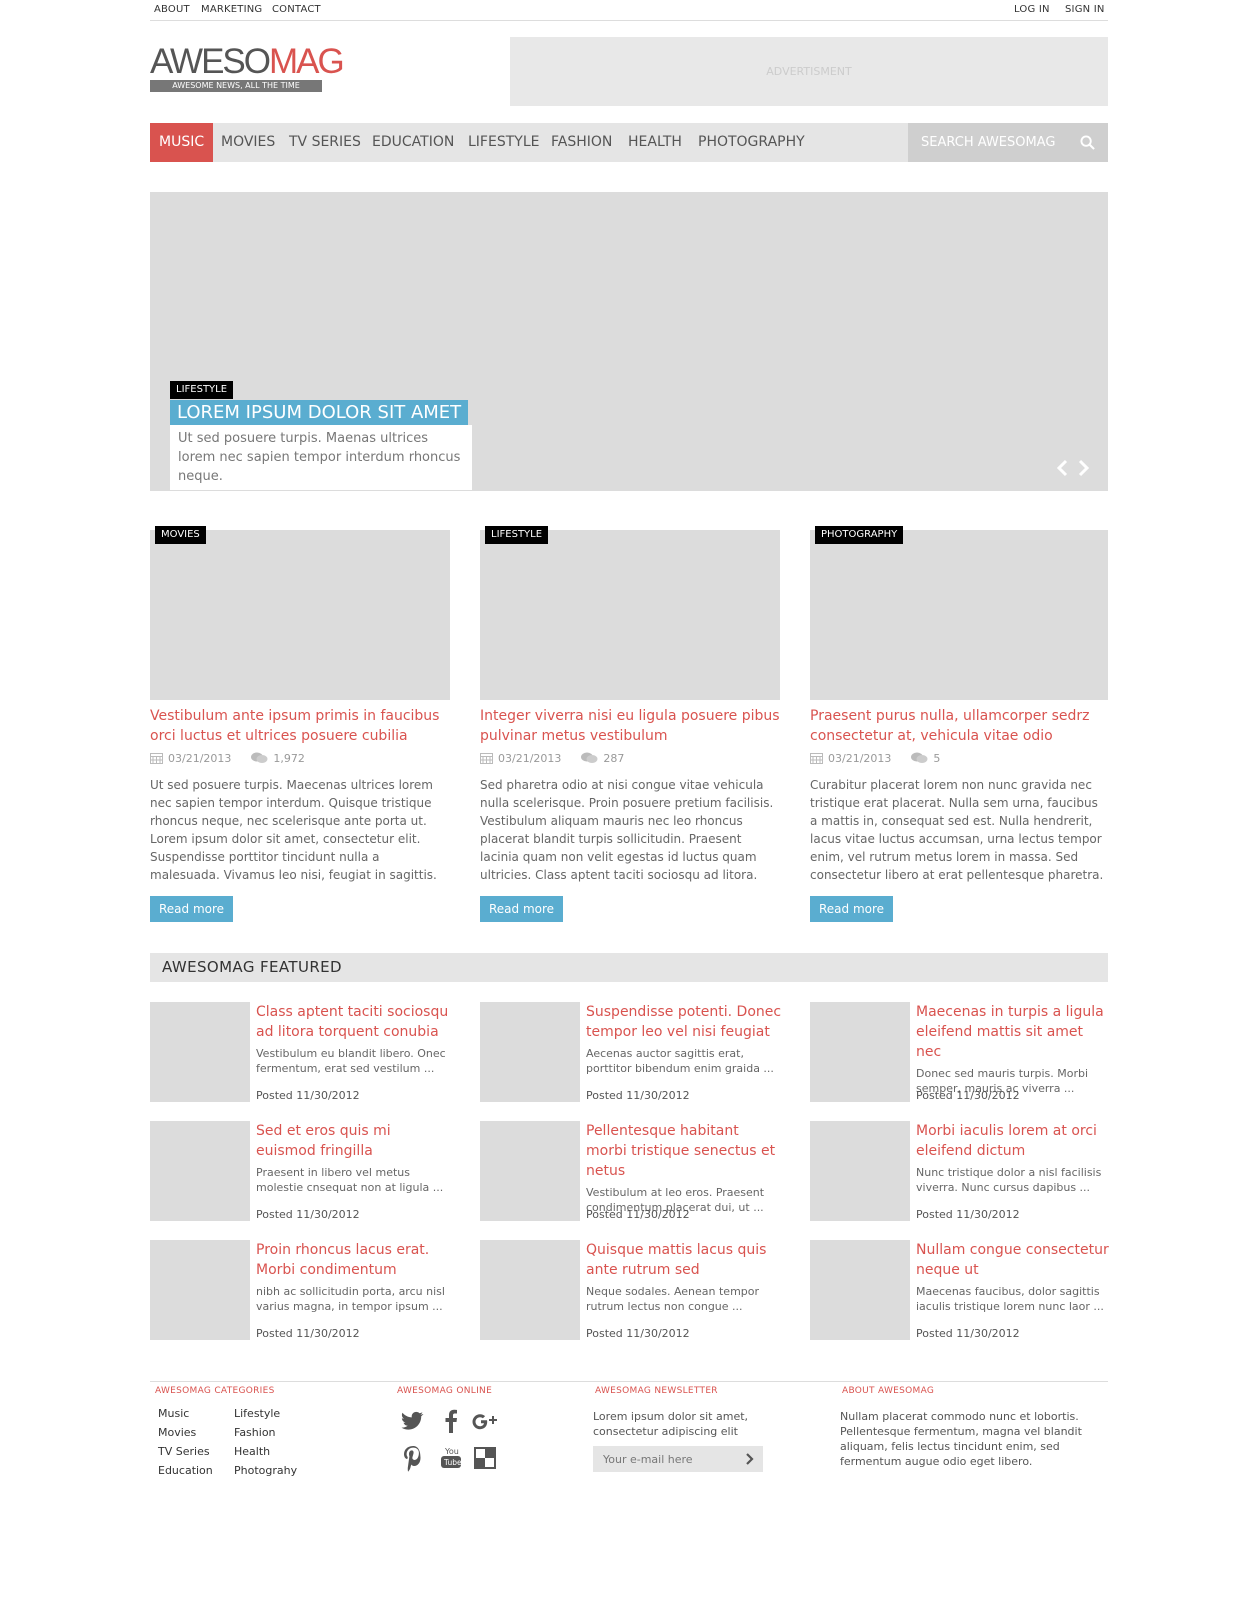 The height and width of the screenshot is (1600, 1260). I want to click on nav-item-music: MUSIC, so click(182, 142).